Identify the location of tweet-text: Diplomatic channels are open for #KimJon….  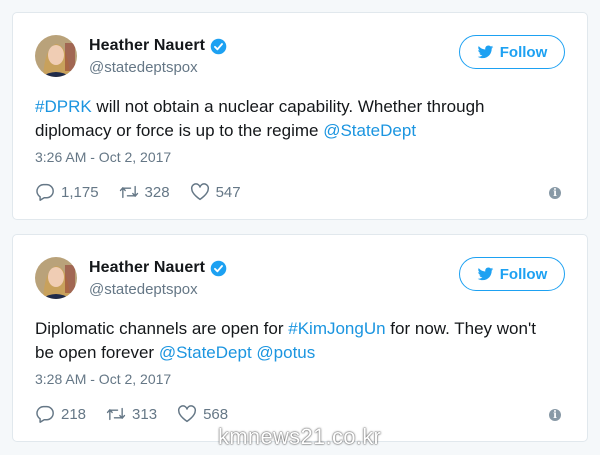
(295, 341).